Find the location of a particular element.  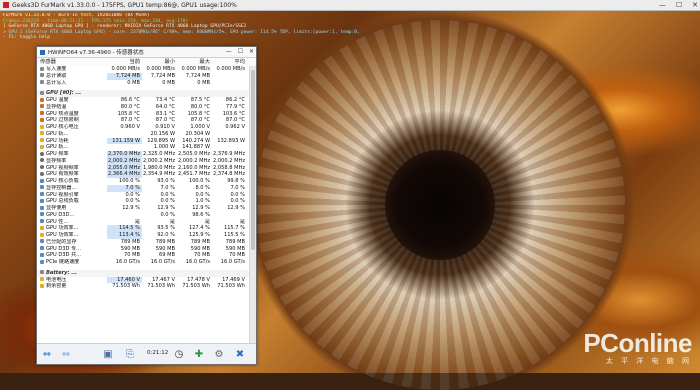

value-avg: 590 MB is located at coordinates (235, 248).